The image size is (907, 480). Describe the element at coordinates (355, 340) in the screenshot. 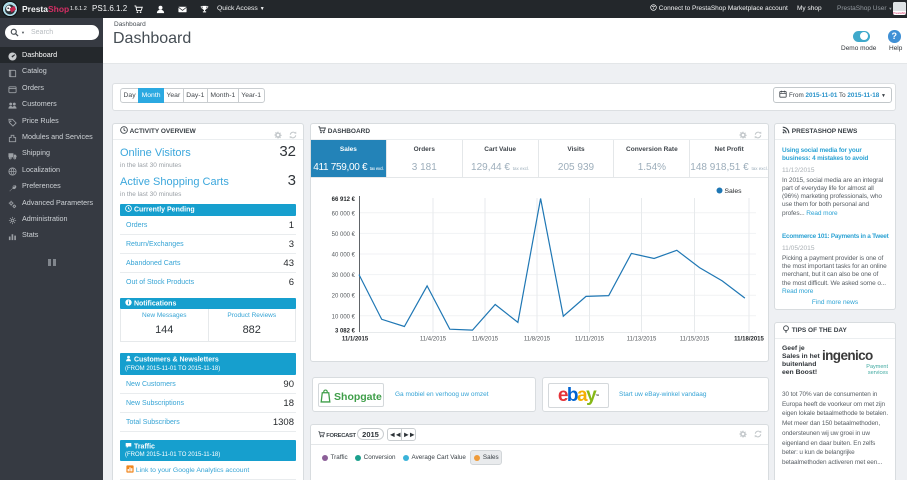

I see `svg-text: 11/1/2015` at that location.